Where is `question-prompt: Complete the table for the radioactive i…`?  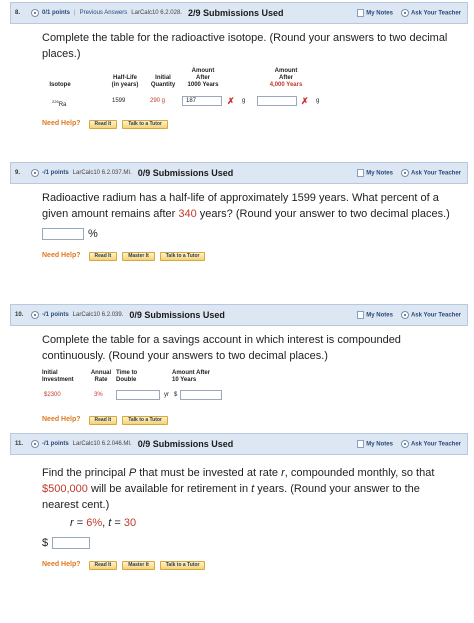
question-prompt: Complete the table for the radioactive i… is located at coordinates (245, 46).